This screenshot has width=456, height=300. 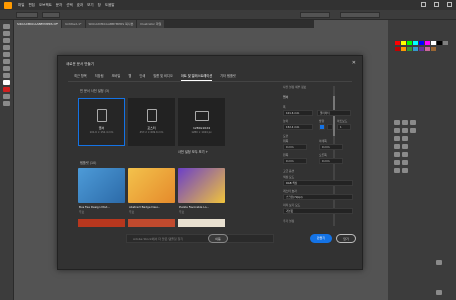 I want to click on tab-film-video: 필름 및 비디오, so click(x=163, y=77).